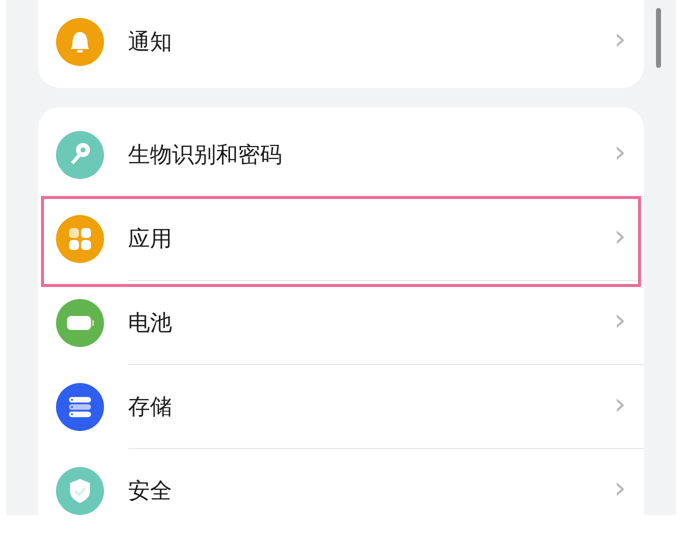 The image size is (684, 551). Describe the element at coordinates (658, 38) in the screenshot. I see `scrollbar-thumb` at that location.